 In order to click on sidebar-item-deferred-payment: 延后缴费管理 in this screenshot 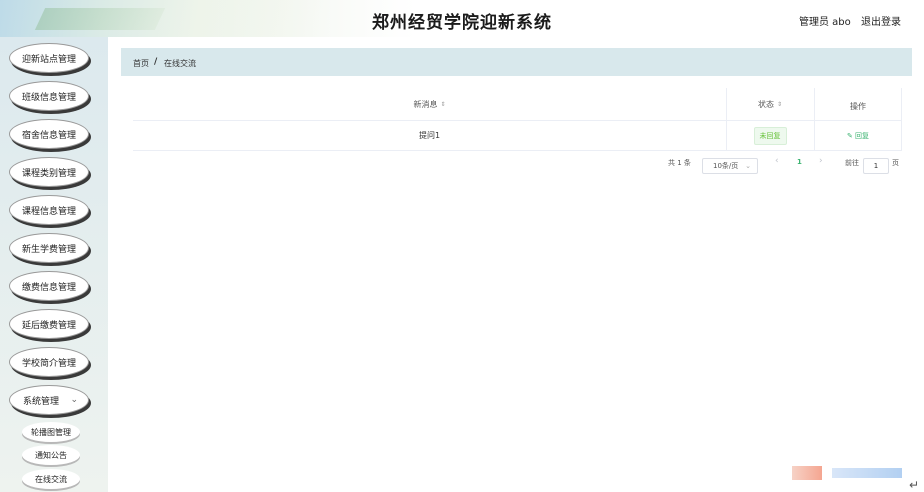, I will do `click(49, 324)`.